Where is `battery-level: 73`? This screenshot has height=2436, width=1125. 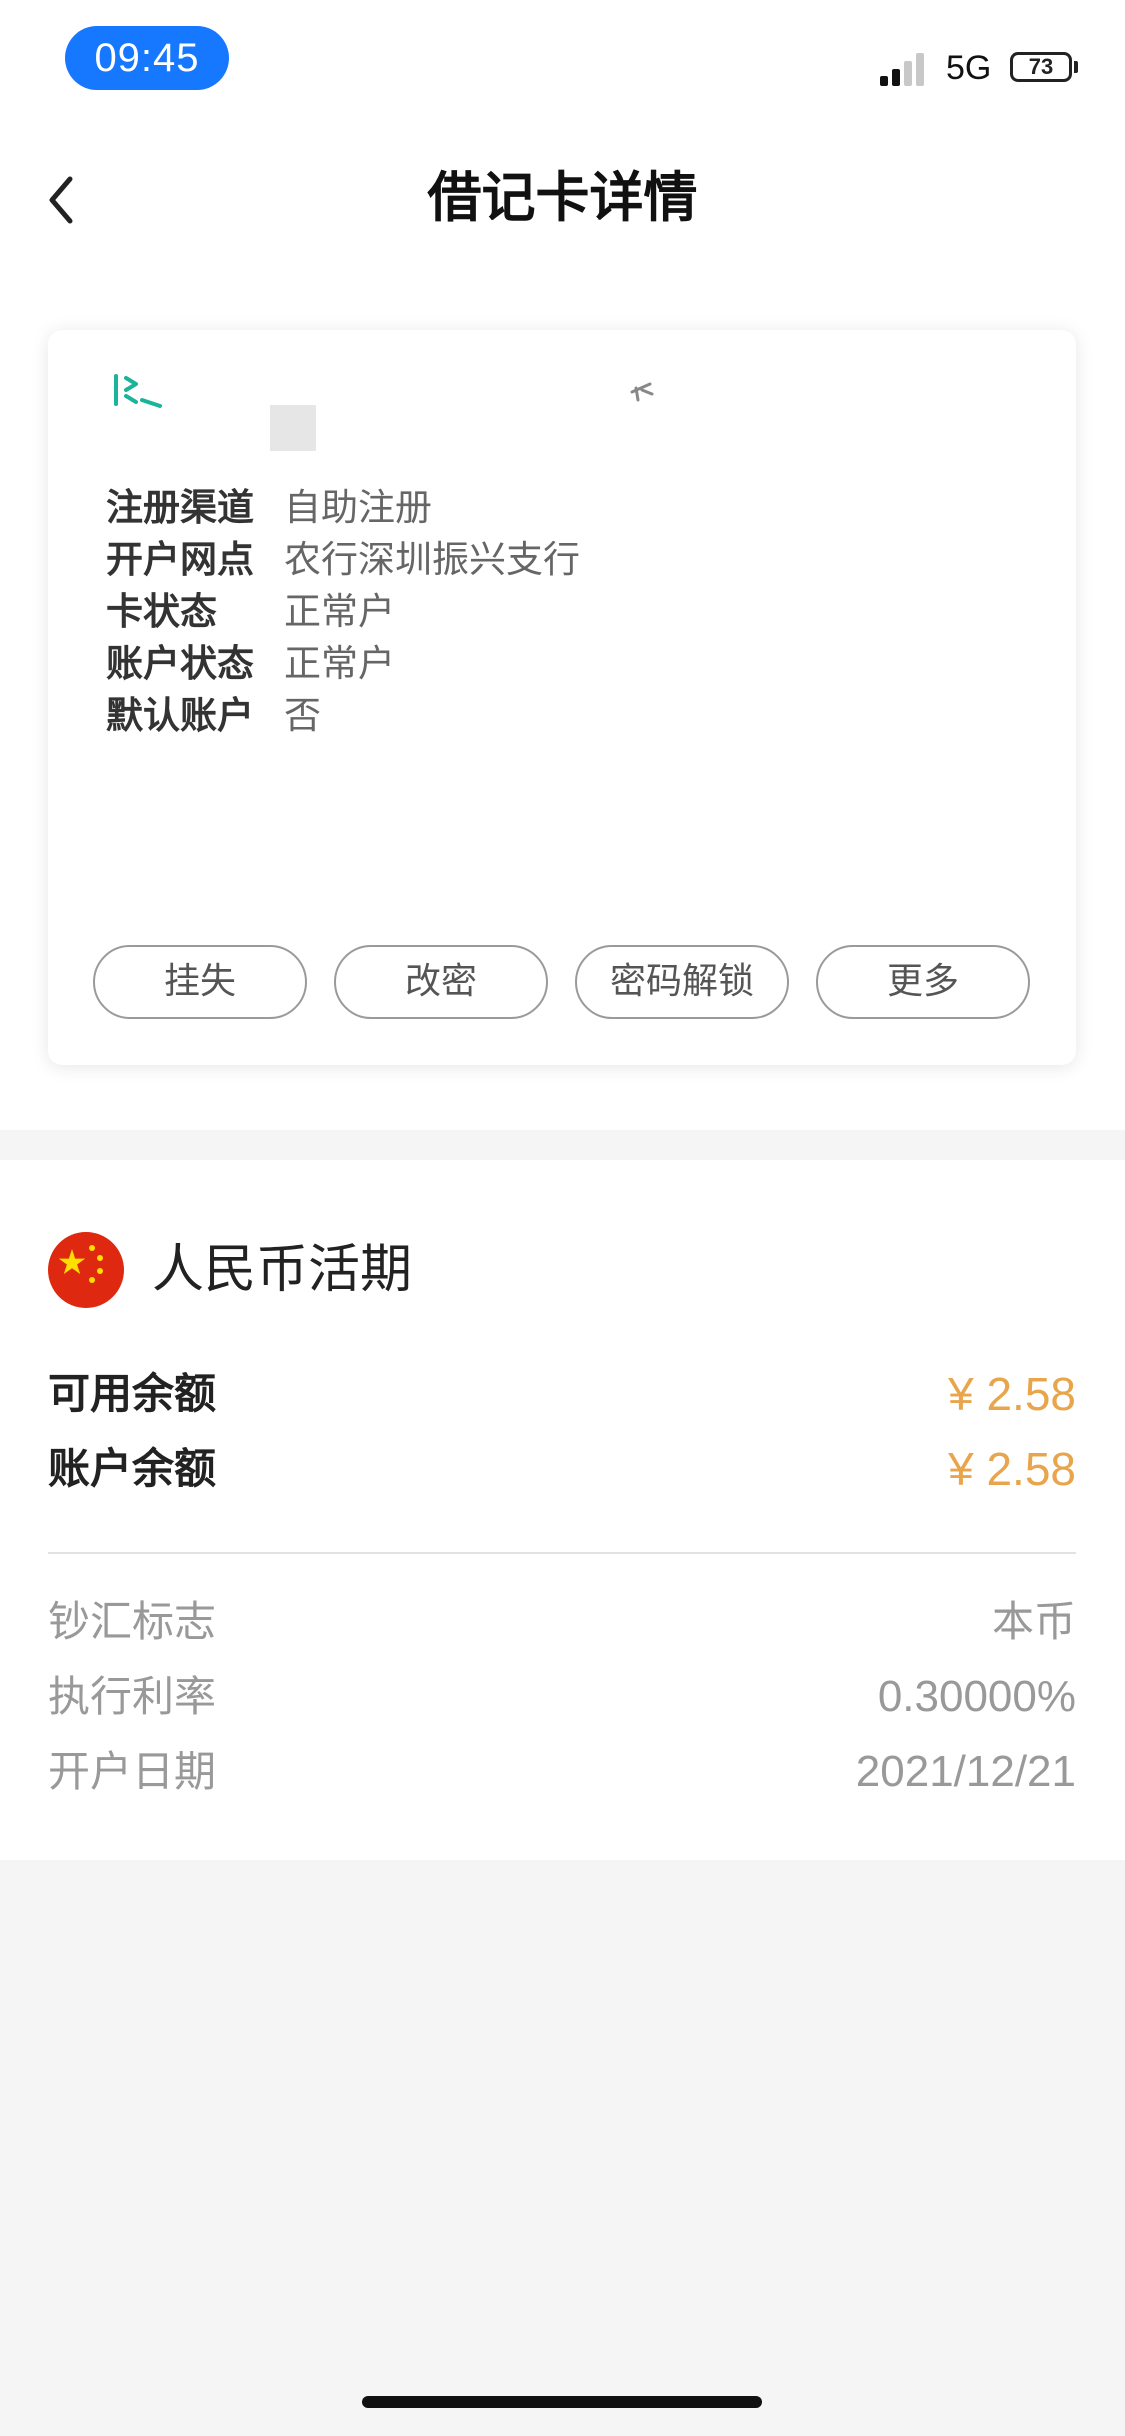 battery-level: 73 is located at coordinates (1041, 66).